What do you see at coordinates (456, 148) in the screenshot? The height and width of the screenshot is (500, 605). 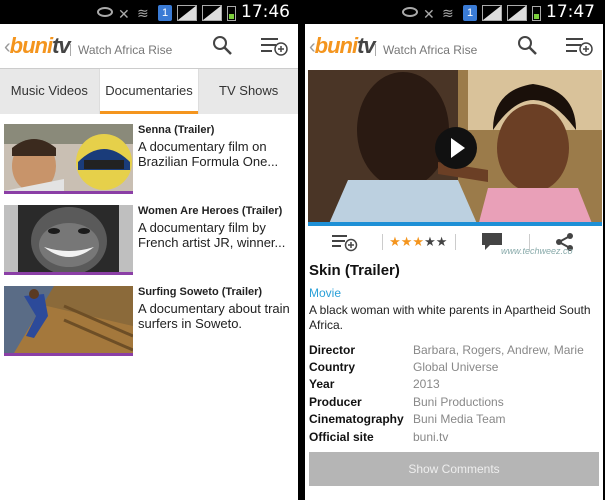 I see `play-button` at bounding box center [456, 148].